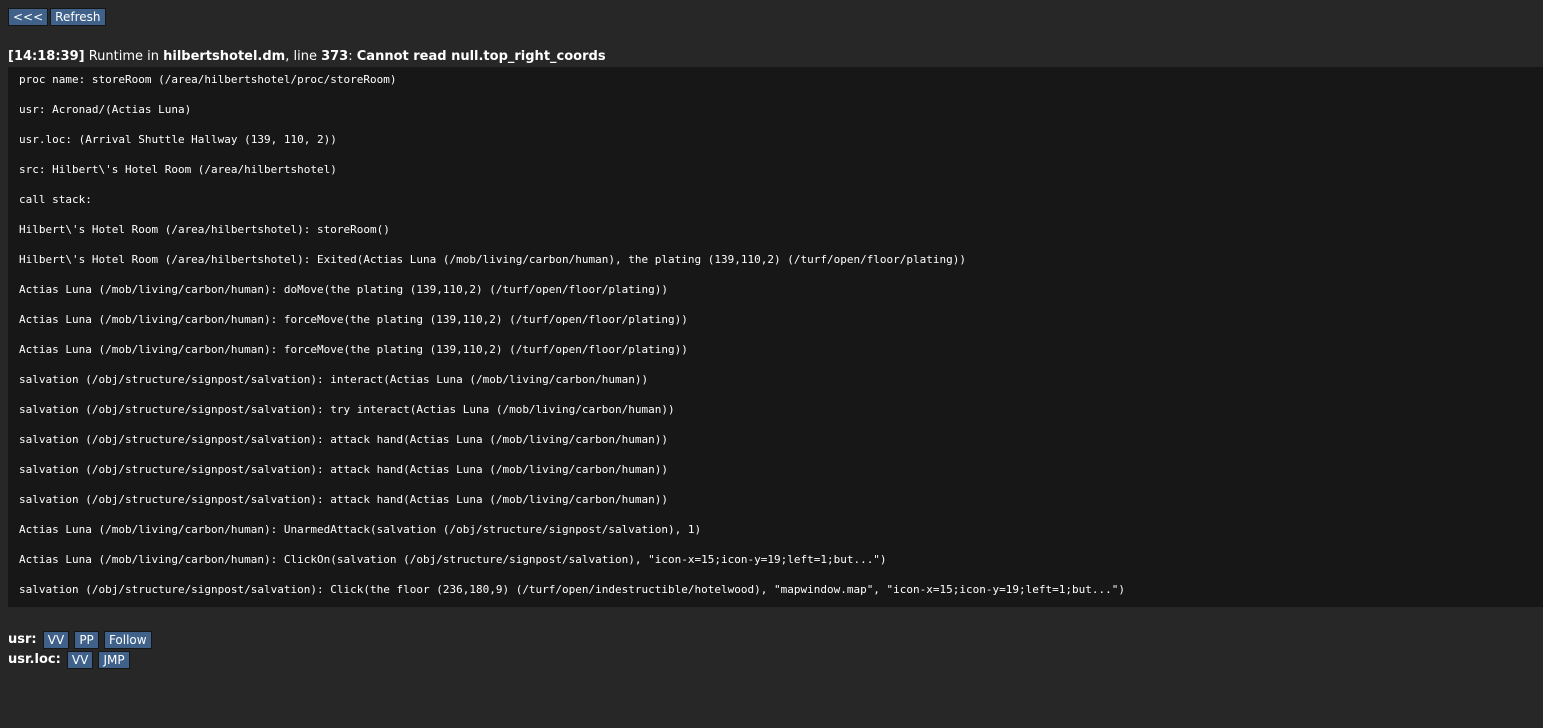  I want to click on reference-links: usr: VV PP Follow usr.loc: VV JMP, so click(80, 650).